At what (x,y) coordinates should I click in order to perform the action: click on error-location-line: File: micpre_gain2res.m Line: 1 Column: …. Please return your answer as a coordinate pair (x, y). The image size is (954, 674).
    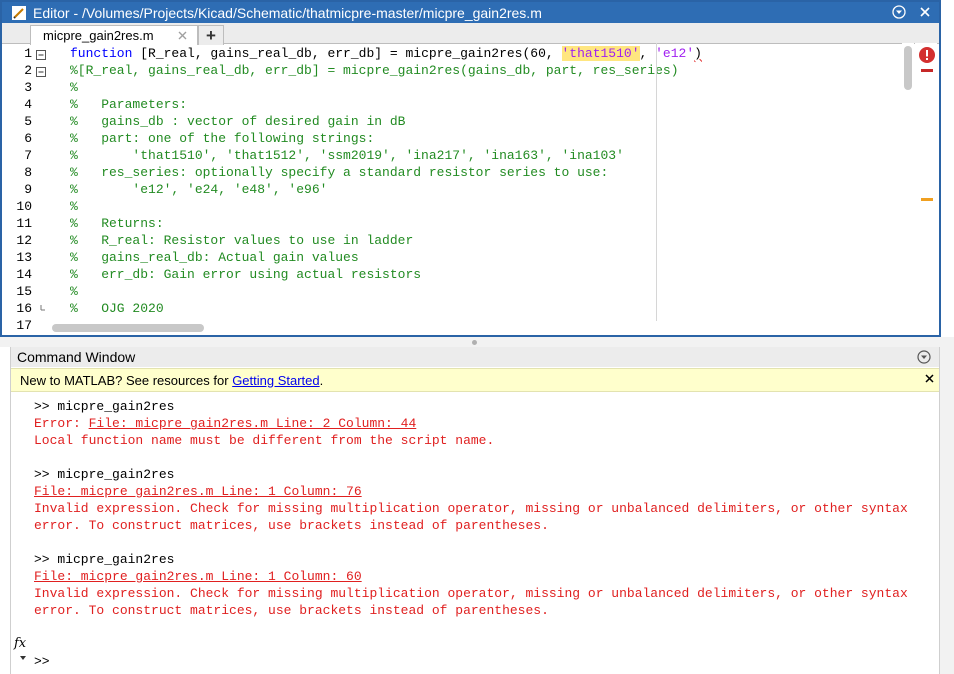
    Looking at the image, I should click on (198, 576).